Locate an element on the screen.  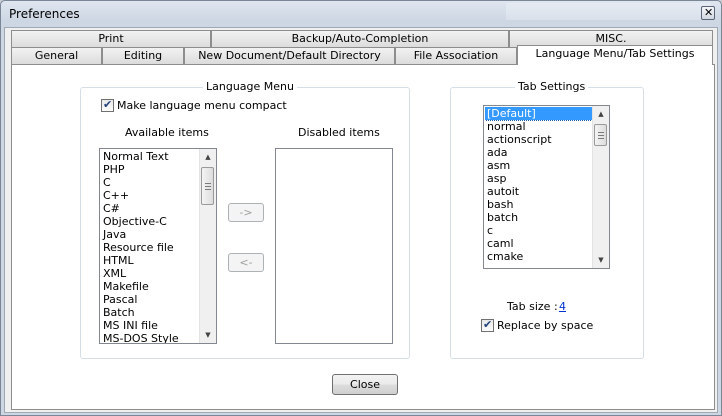
compact-menu-label: Make language menu compact is located at coordinates (202, 105).